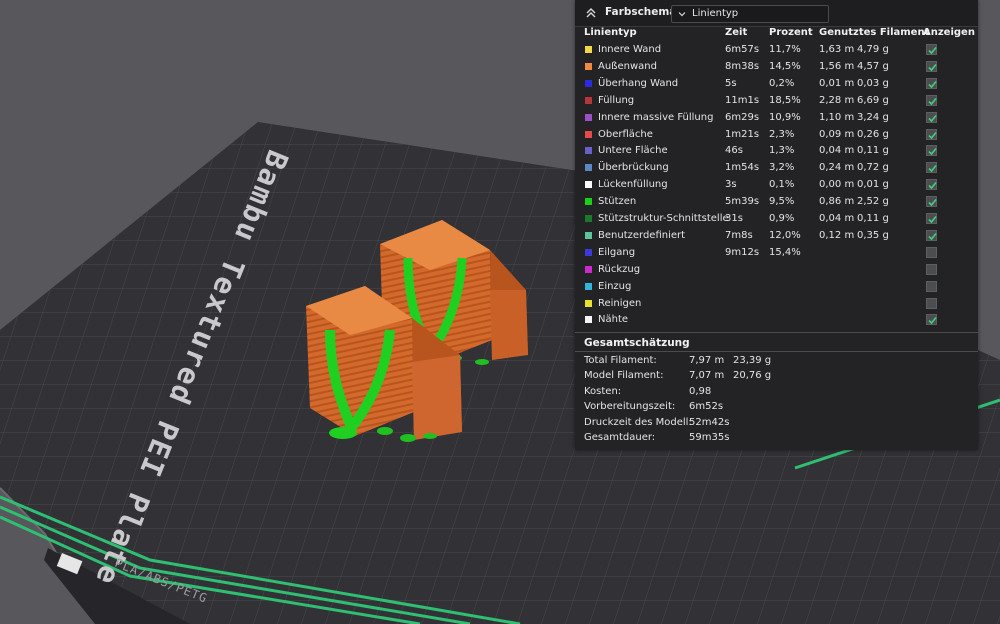 This screenshot has width=1000, height=624. I want to click on estimate-value-secondary: 23,39 g, so click(752, 360).